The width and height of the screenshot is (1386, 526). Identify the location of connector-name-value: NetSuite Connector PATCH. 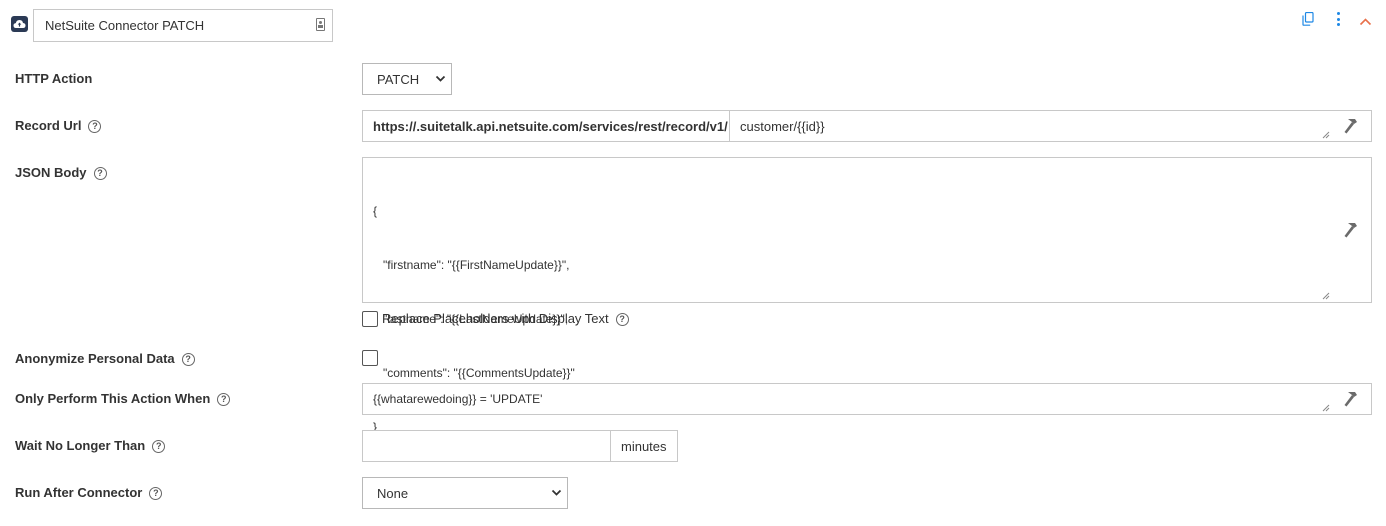
(125, 25).